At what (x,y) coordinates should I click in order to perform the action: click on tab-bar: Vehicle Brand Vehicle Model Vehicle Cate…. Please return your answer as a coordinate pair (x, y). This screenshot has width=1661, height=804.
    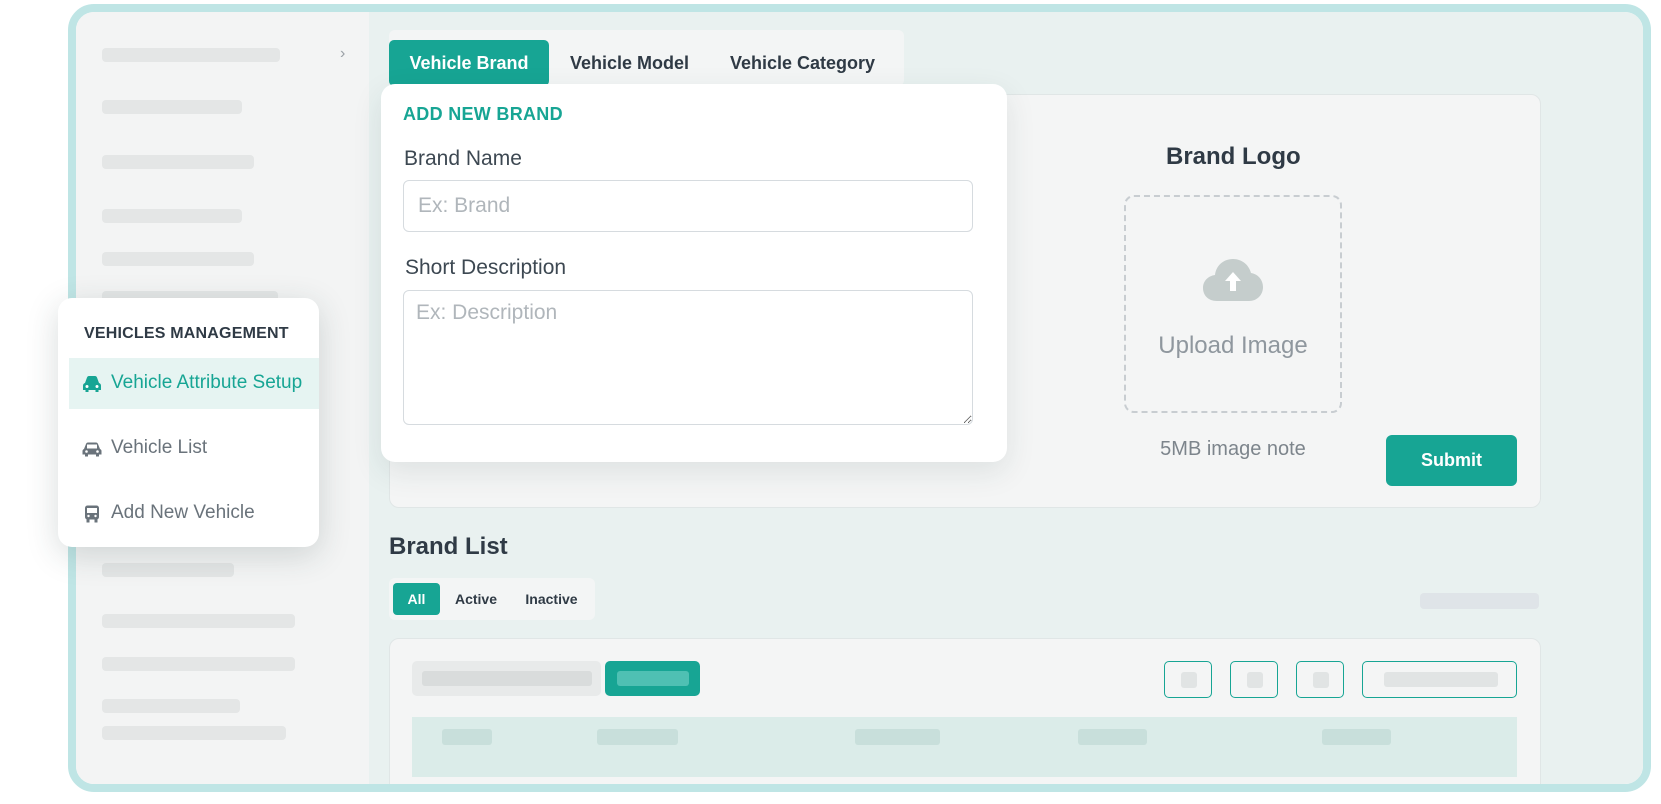
    Looking at the image, I should click on (646, 58).